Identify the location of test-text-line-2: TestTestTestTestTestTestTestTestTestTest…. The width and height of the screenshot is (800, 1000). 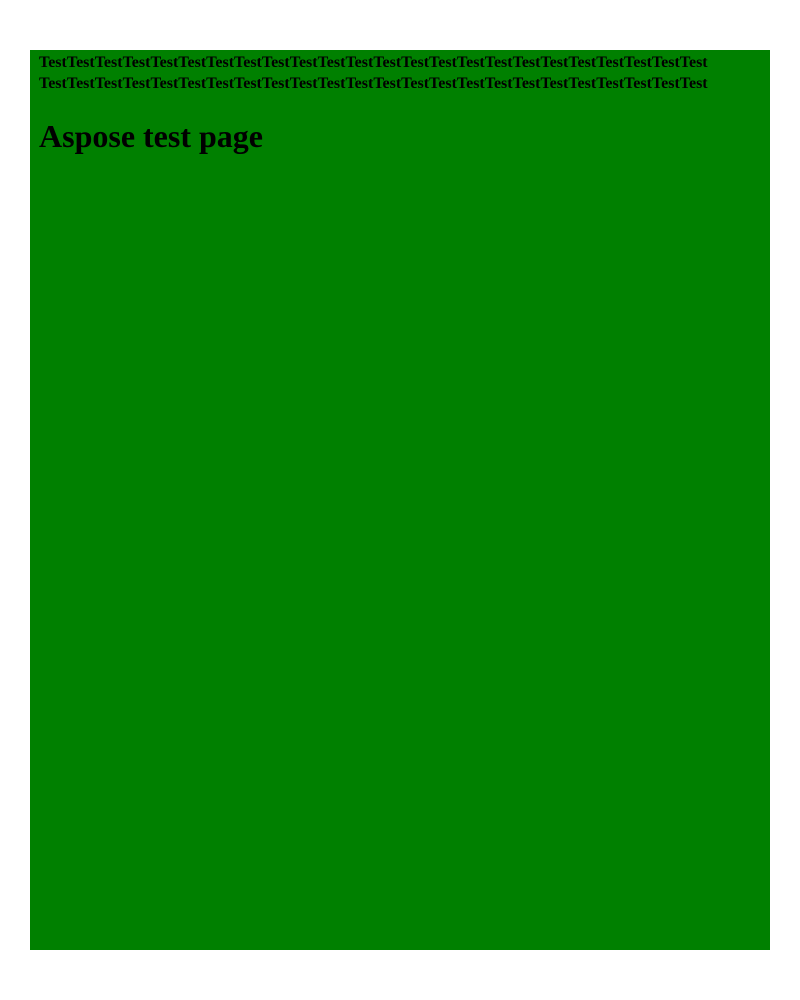
(373, 83).